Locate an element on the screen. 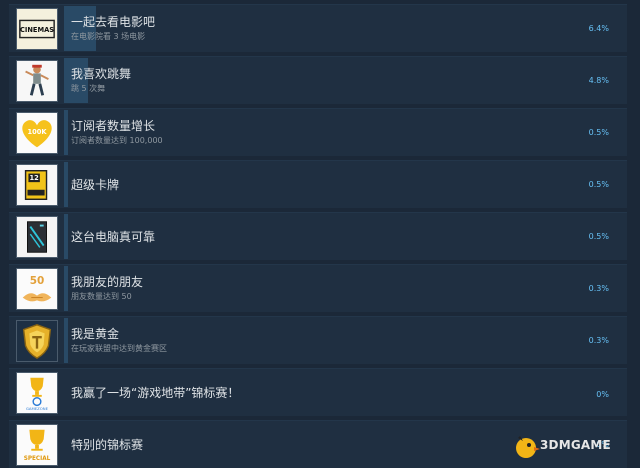 This screenshot has height=468, width=640. heart-100k-icon: 100K is located at coordinates (37, 133).